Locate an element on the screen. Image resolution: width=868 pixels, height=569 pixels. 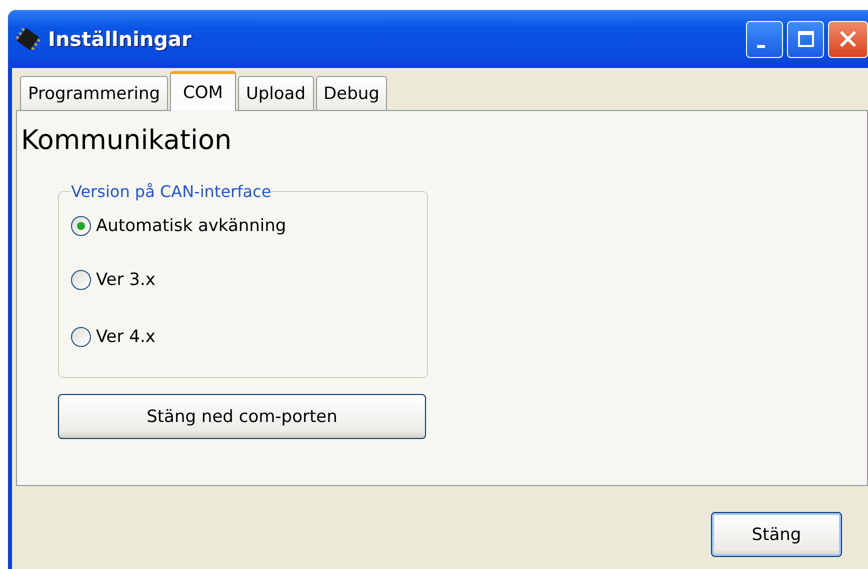
tab: Programmering is located at coordinates (94, 93).